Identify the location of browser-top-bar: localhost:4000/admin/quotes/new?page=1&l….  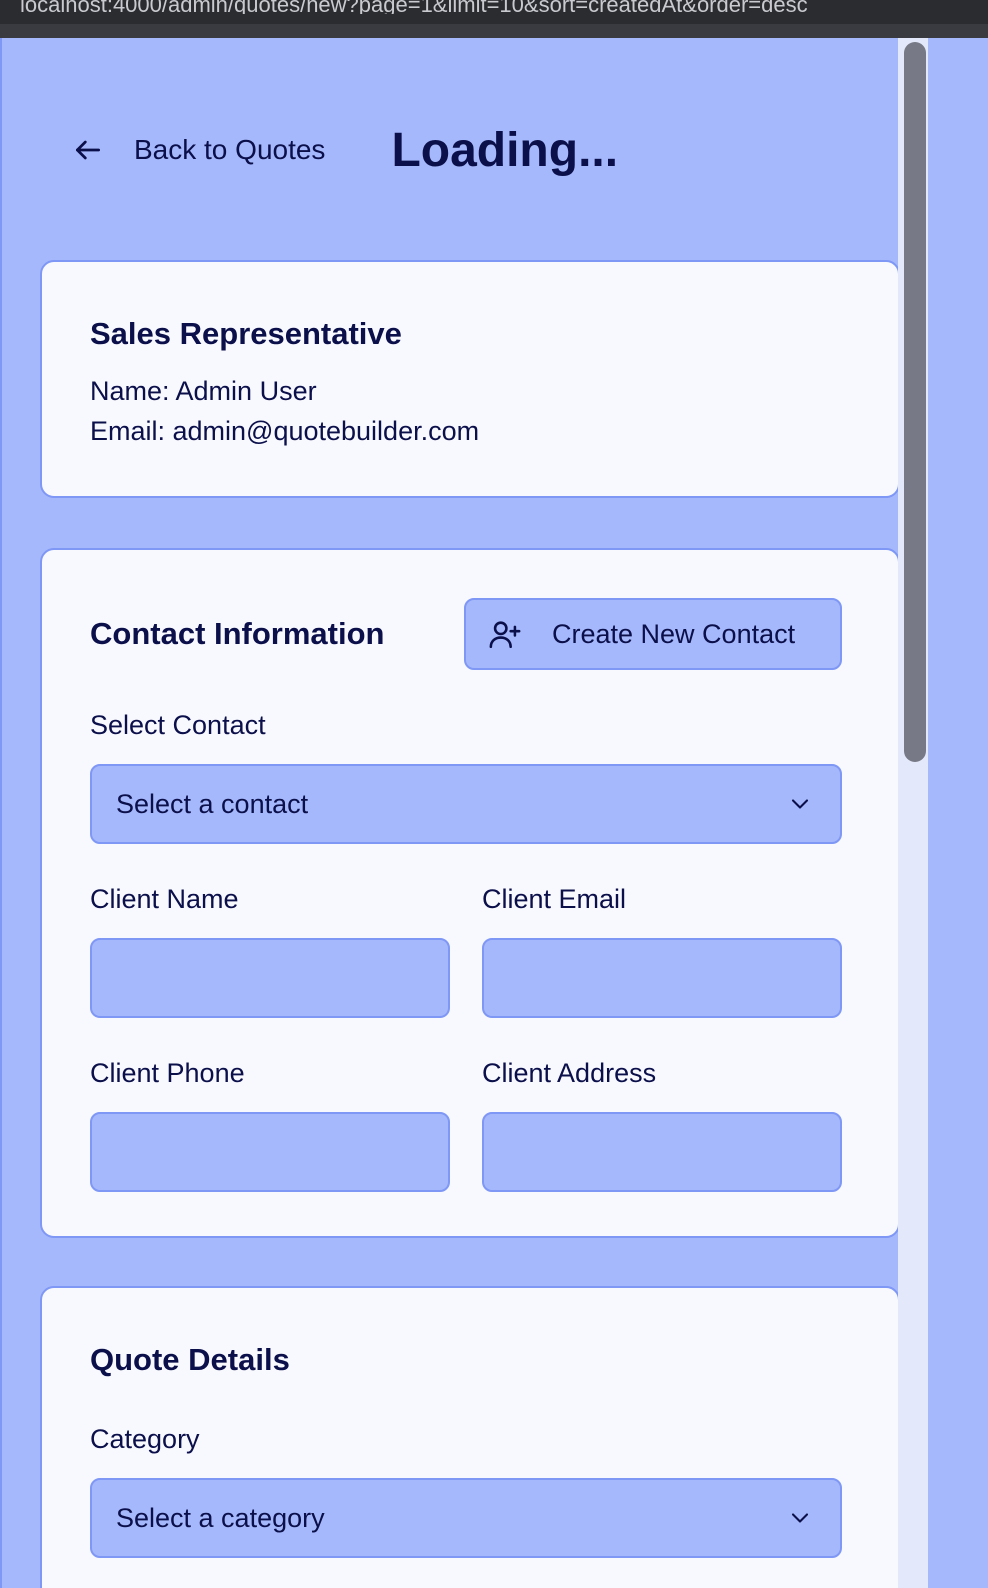
(494, 19).